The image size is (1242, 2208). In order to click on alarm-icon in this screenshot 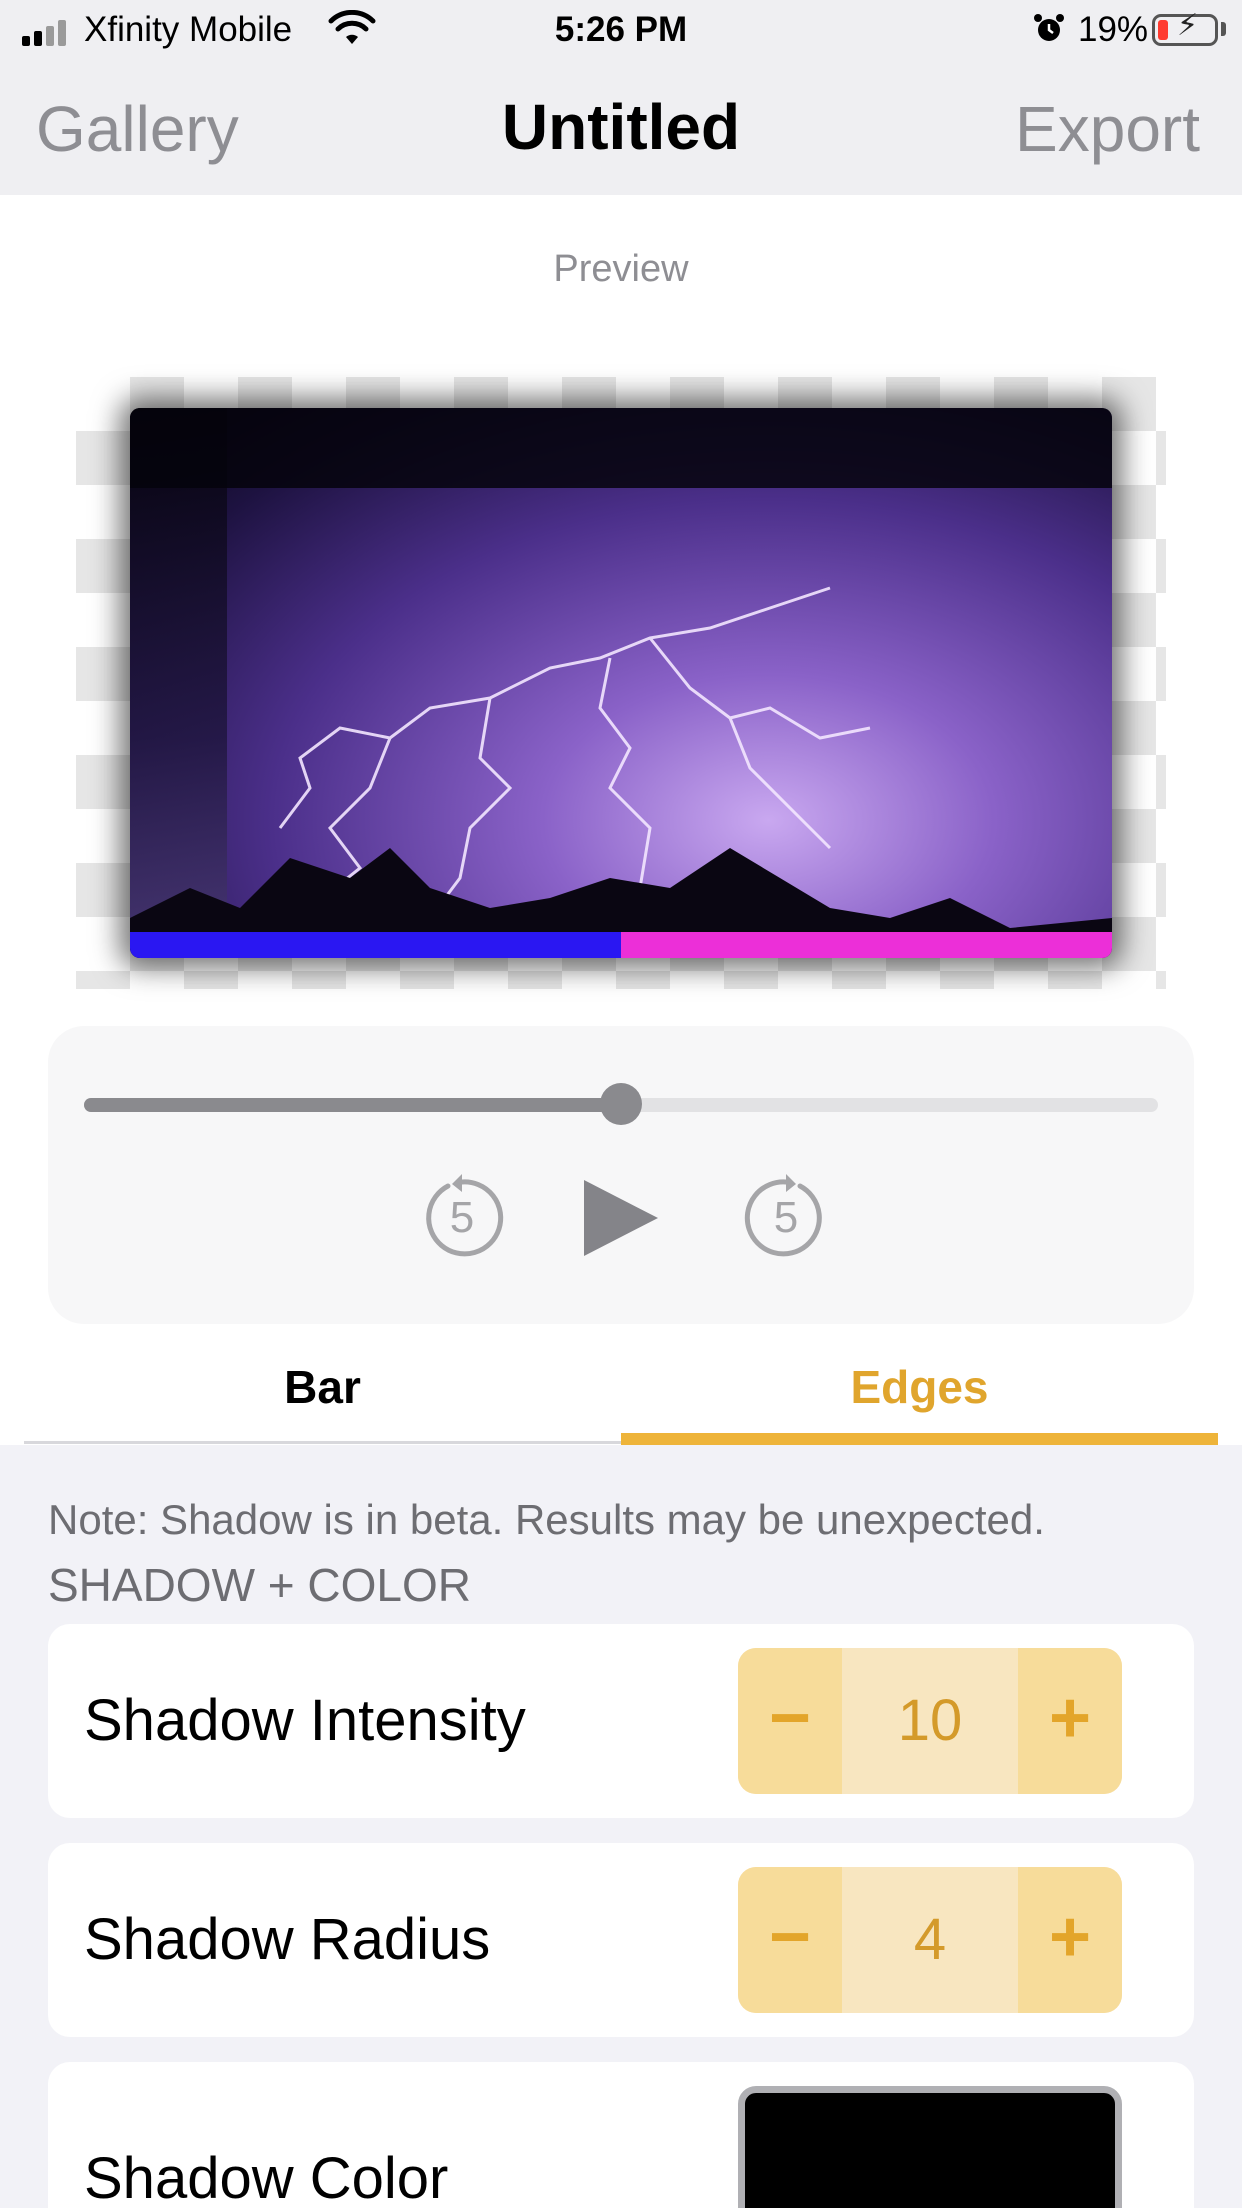, I will do `click(1049, 31)`.